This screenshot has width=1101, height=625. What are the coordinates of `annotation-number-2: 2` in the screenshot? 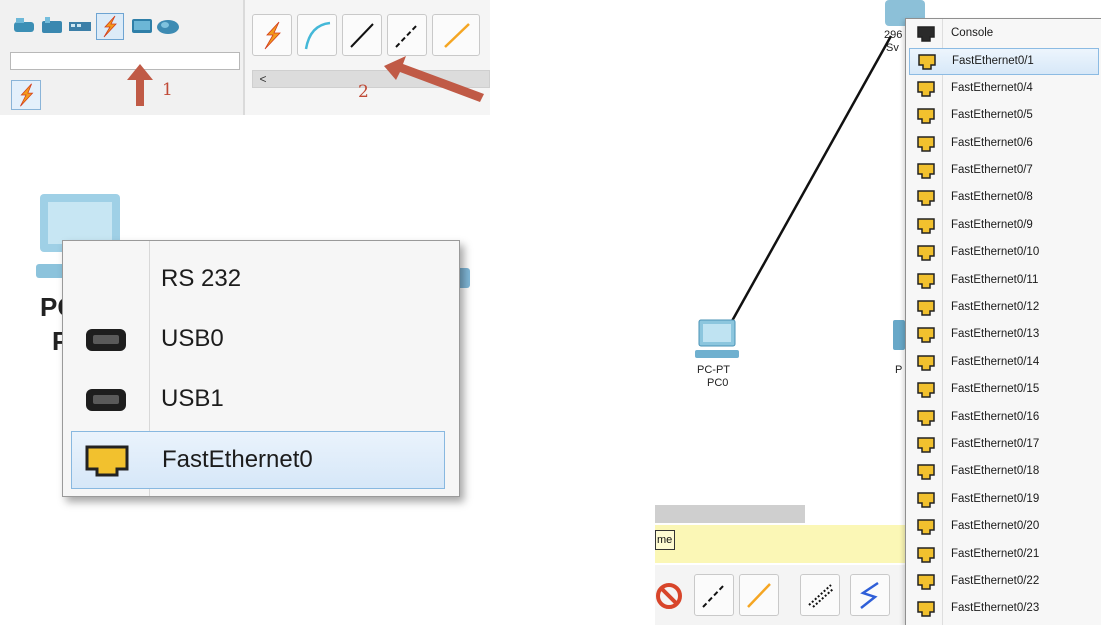 It's located at (363, 92).